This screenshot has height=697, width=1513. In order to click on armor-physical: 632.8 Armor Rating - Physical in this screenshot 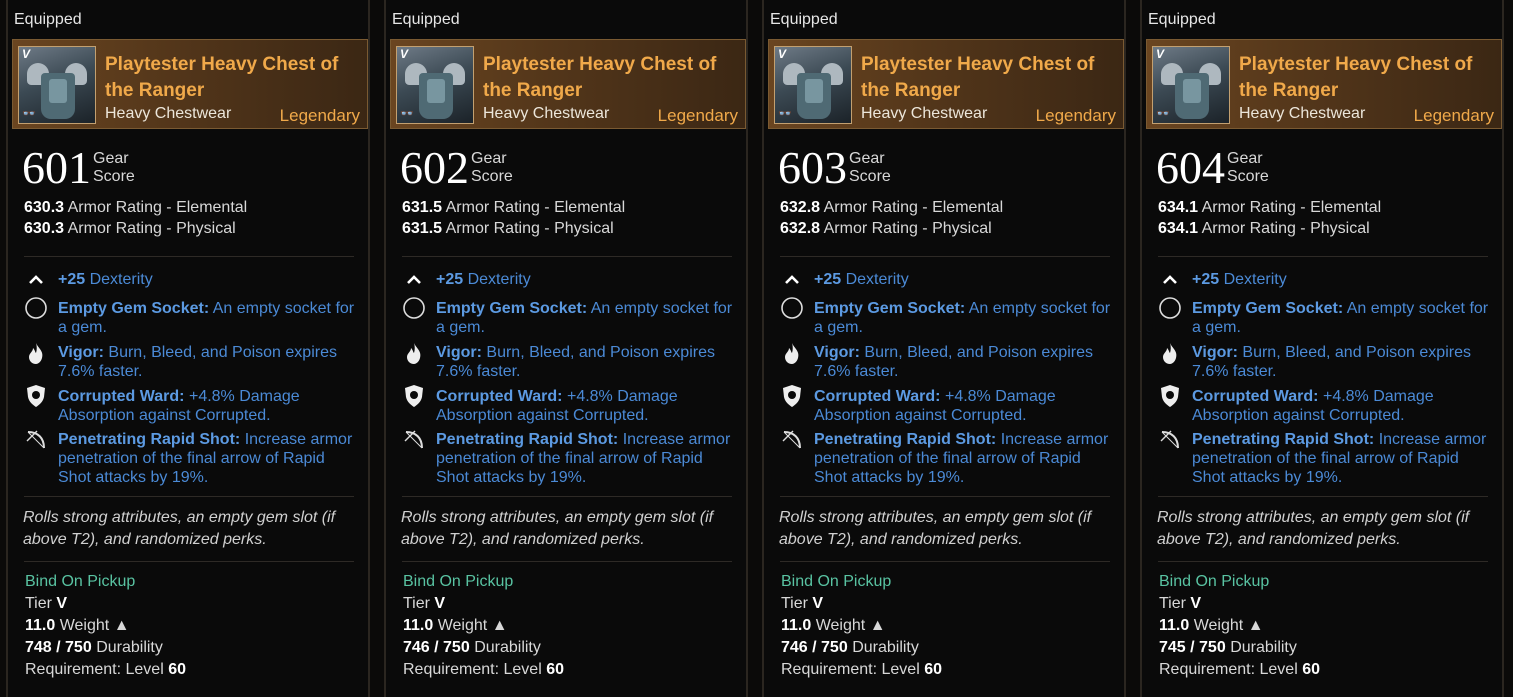, I will do `click(886, 228)`.